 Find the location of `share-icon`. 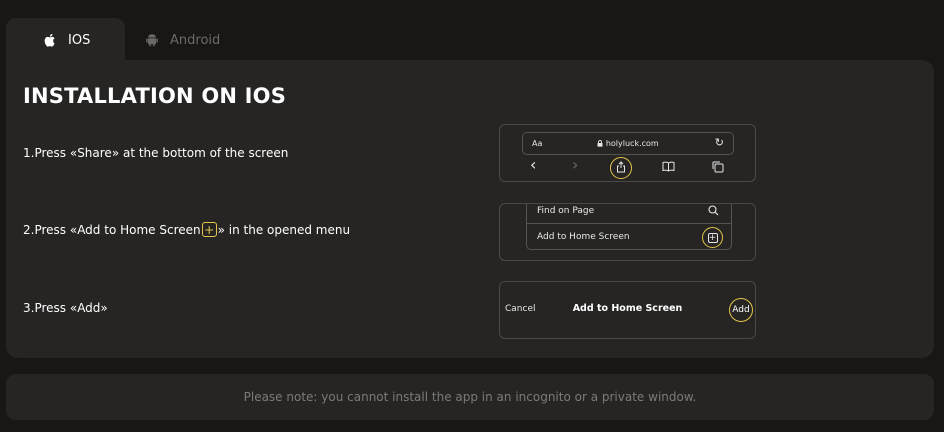

share-icon is located at coordinates (621, 169).